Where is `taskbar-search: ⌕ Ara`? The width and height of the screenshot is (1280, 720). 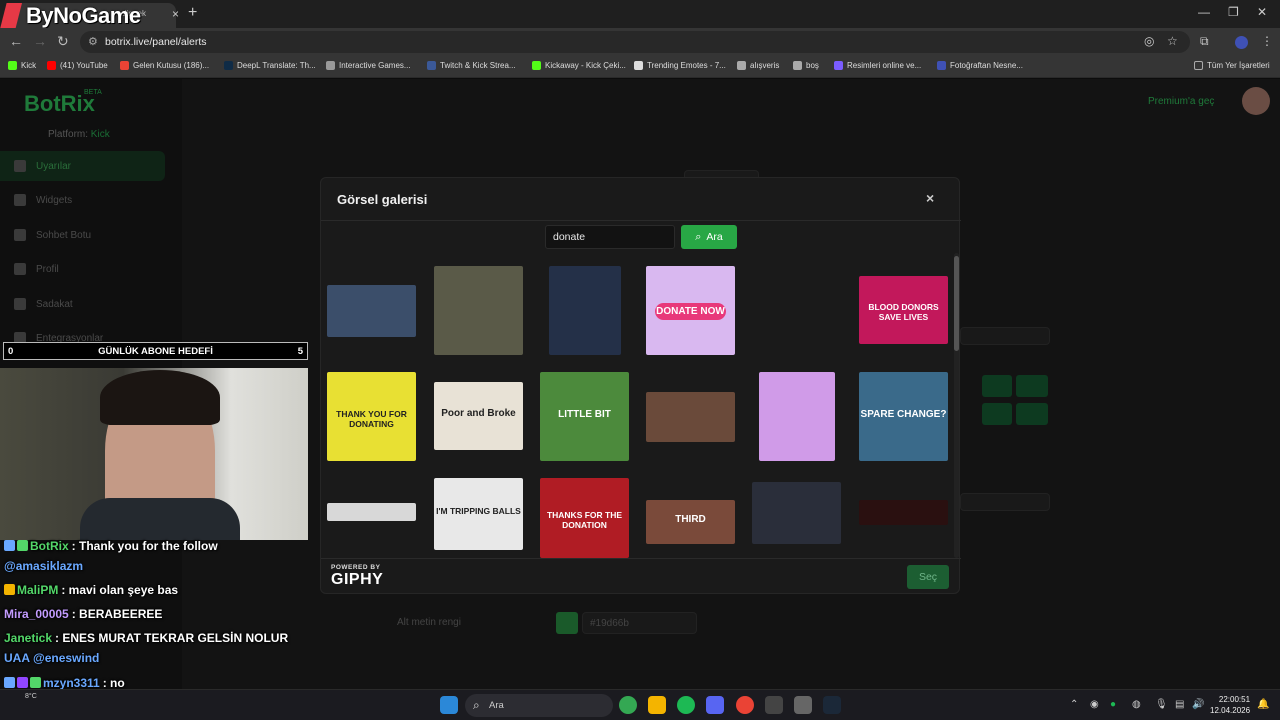
taskbar-search: ⌕ Ara is located at coordinates (539, 705).